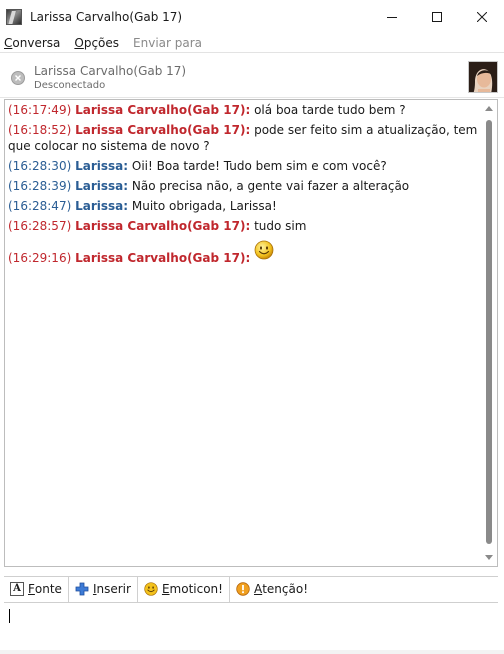  Describe the element at coordinates (251, 626) in the screenshot. I see `message-input` at that location.